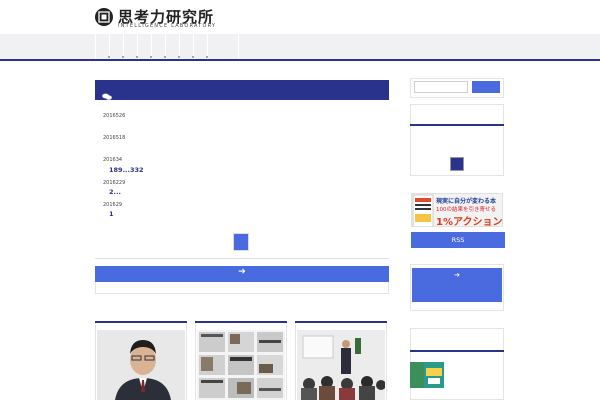 The height and width of the screenshot is (400, 600). Describe the element at coordinates (111, 214) in the screenshot. I see `news-title-link: 1` at that location.